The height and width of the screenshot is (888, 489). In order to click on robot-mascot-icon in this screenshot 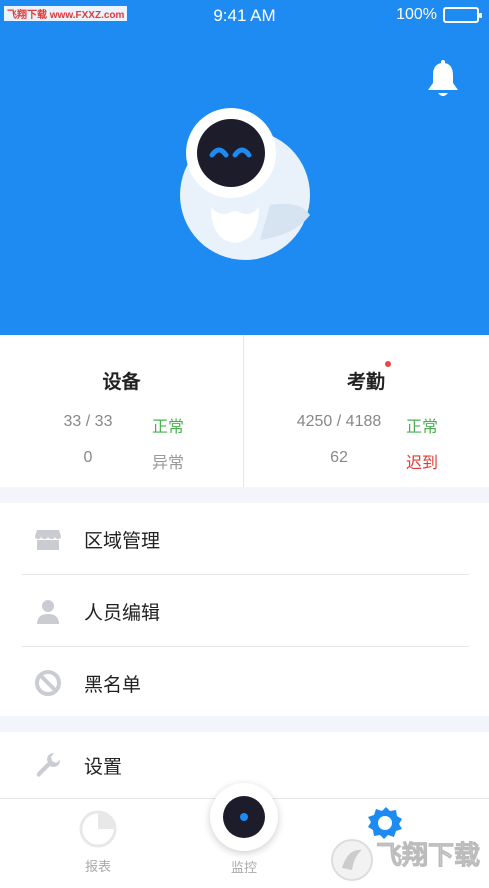, I will do `click(245, 184)`.